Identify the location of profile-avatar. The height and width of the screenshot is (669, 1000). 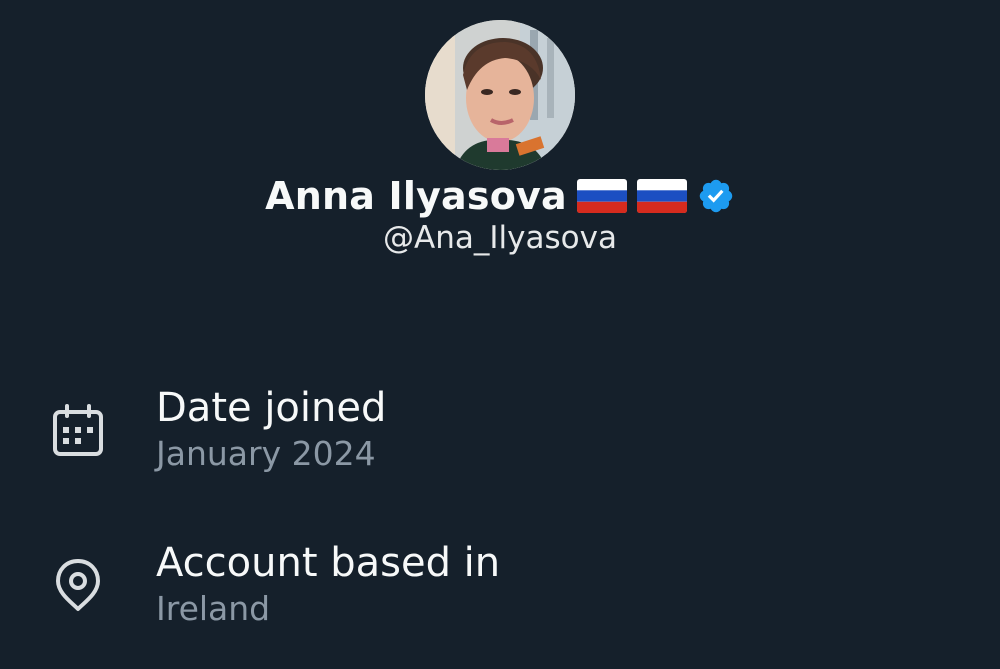
(500, 95).